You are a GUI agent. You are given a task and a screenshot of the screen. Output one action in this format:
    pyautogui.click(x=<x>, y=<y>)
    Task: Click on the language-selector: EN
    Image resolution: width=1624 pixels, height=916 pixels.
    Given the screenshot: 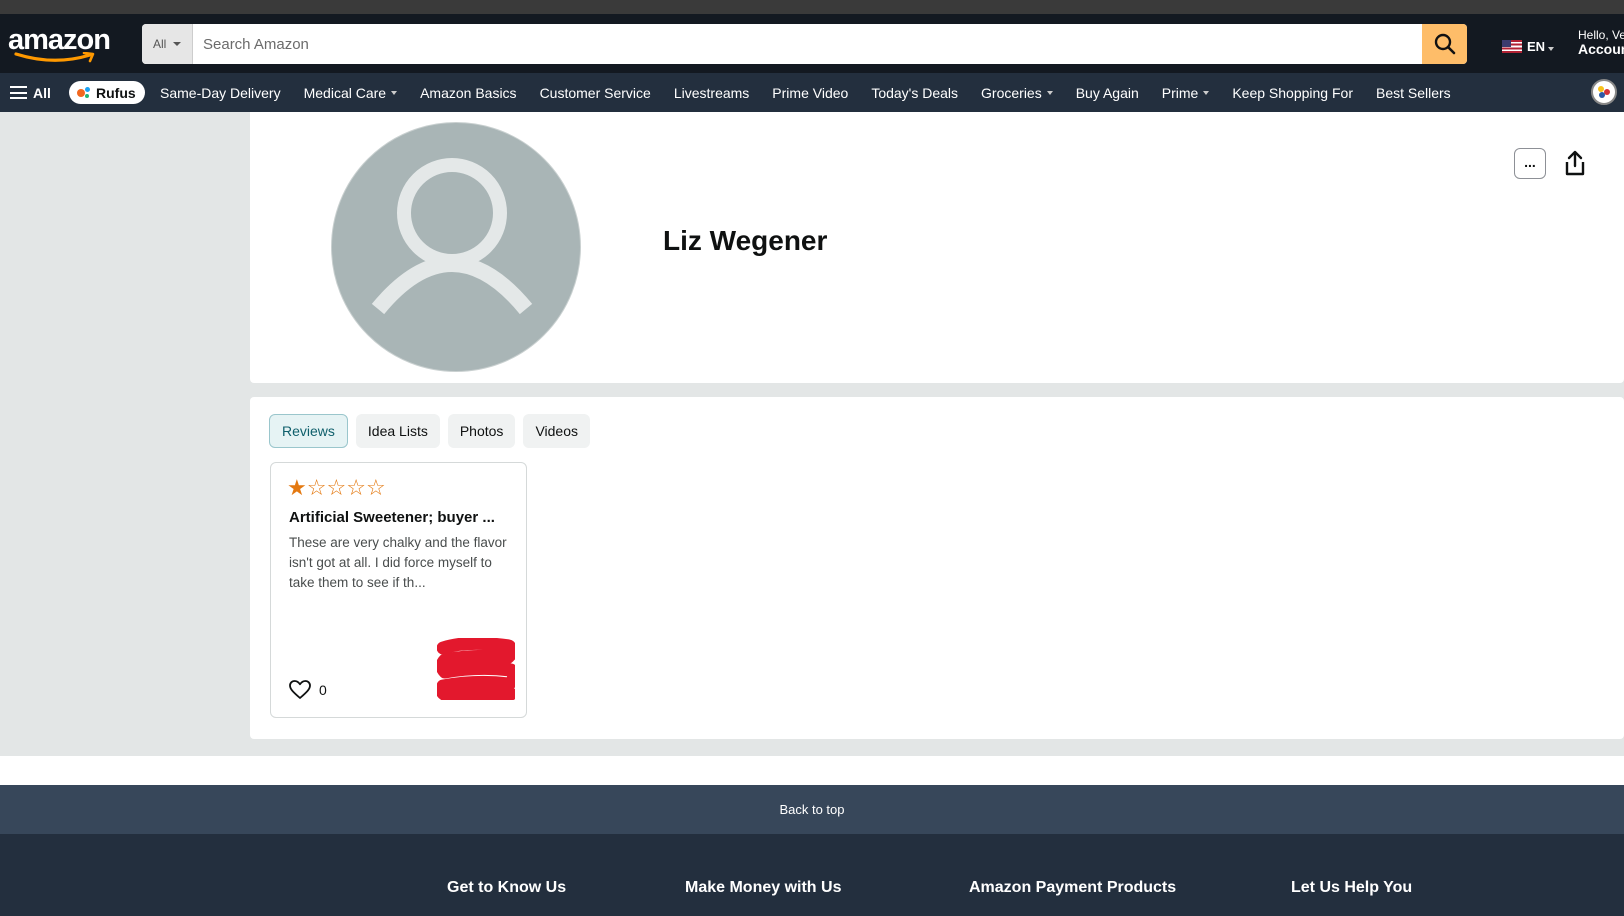 What is the action you would take?
    pyautogui.click(x=1528, y=46)
    